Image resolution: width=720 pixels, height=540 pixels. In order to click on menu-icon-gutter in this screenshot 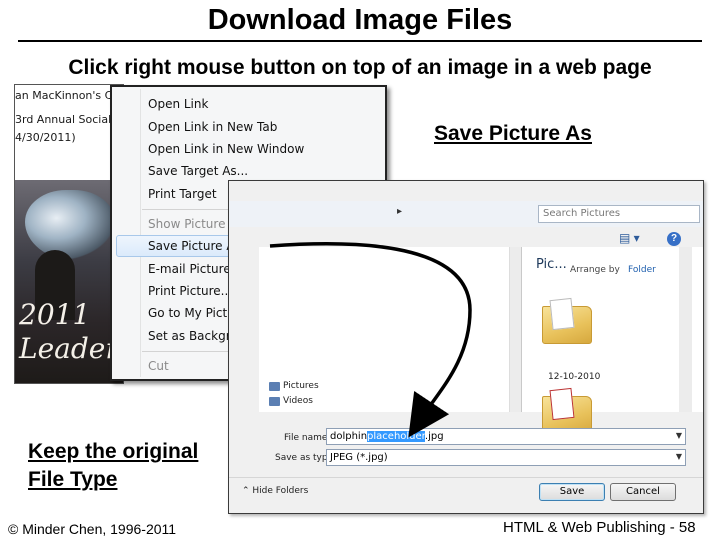, I will do `click(140, 233)`.